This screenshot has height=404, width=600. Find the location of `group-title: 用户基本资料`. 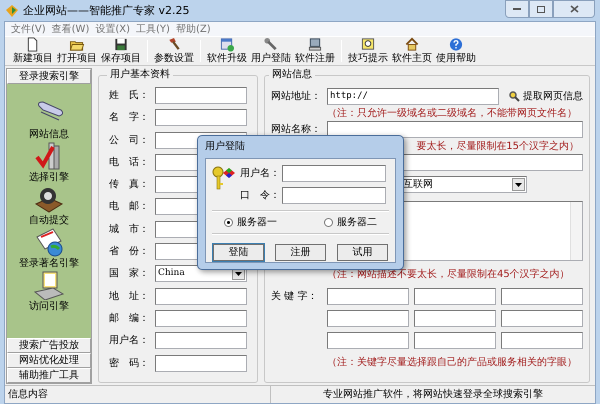

group-title: 用户基本资料 is located at coordinates (140, 75).